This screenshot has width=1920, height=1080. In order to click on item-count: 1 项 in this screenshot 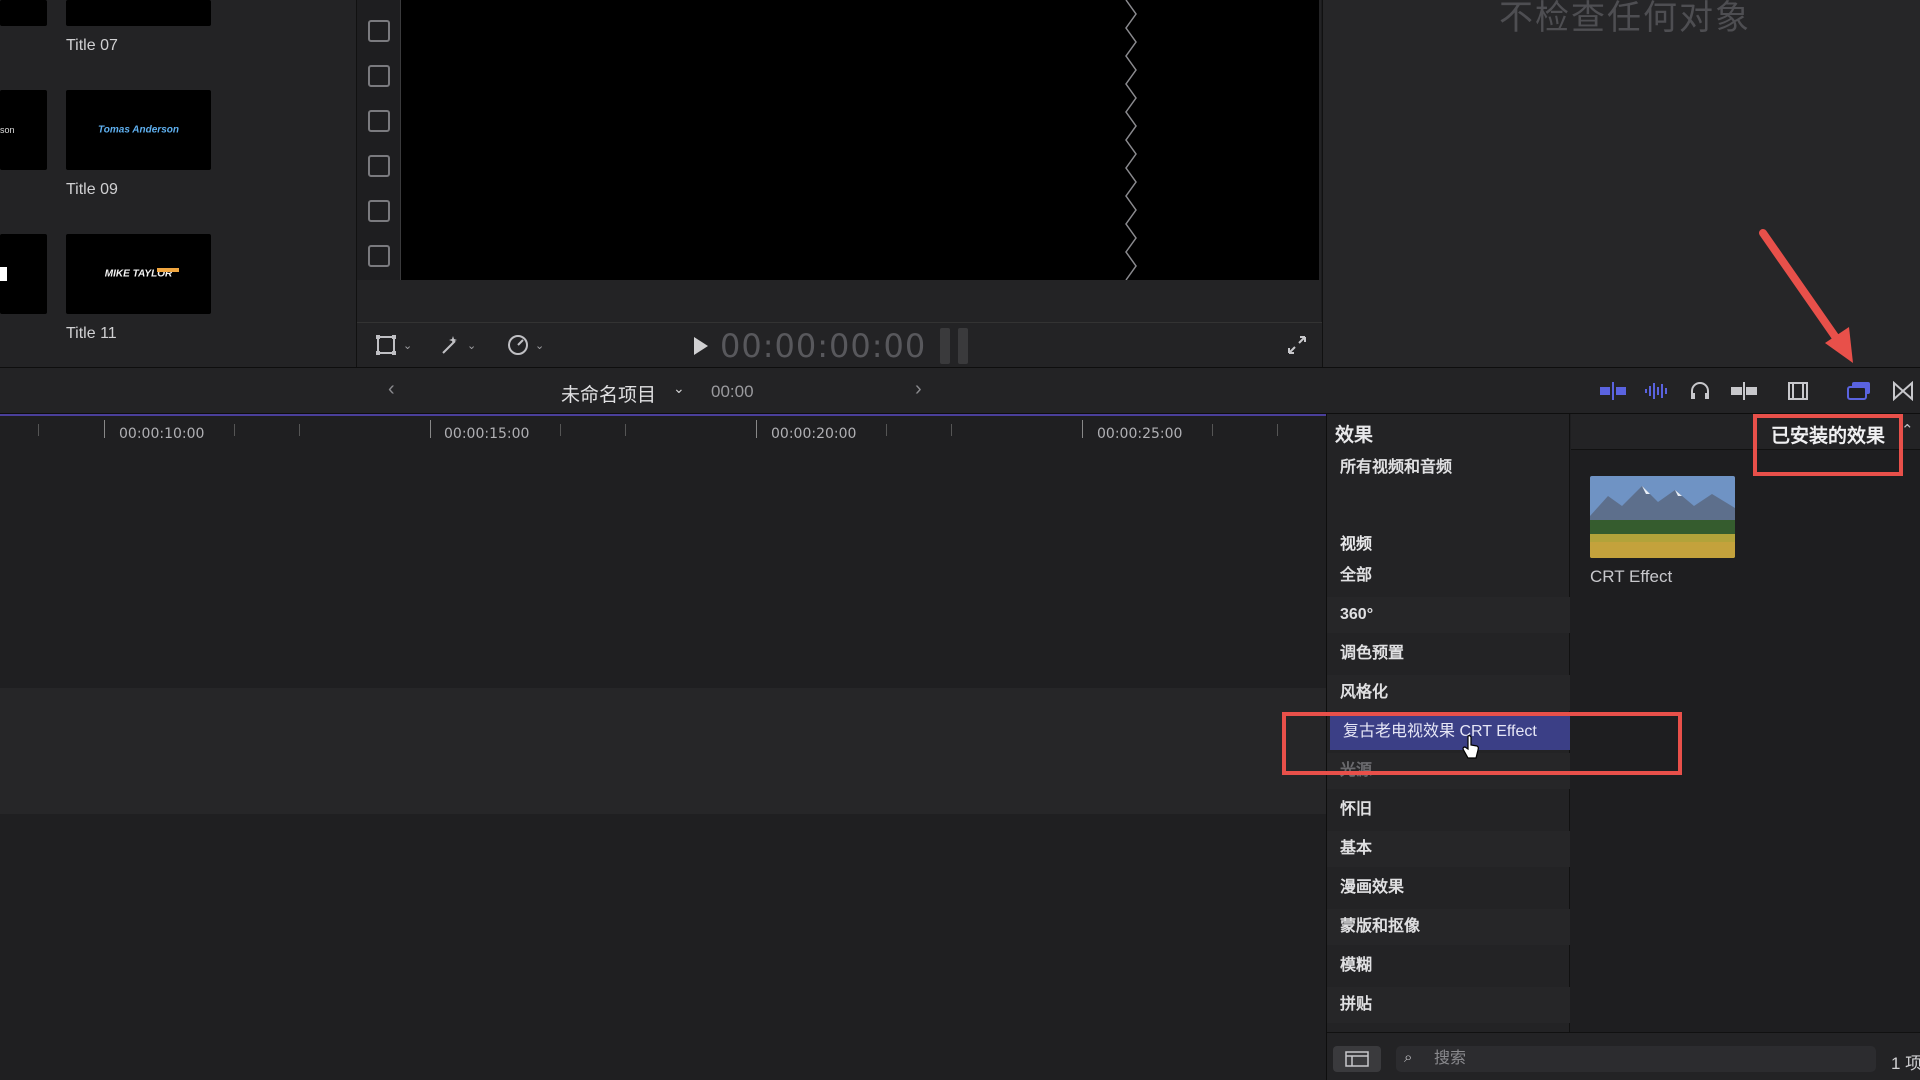, I will do `click(1905, 1063)`.